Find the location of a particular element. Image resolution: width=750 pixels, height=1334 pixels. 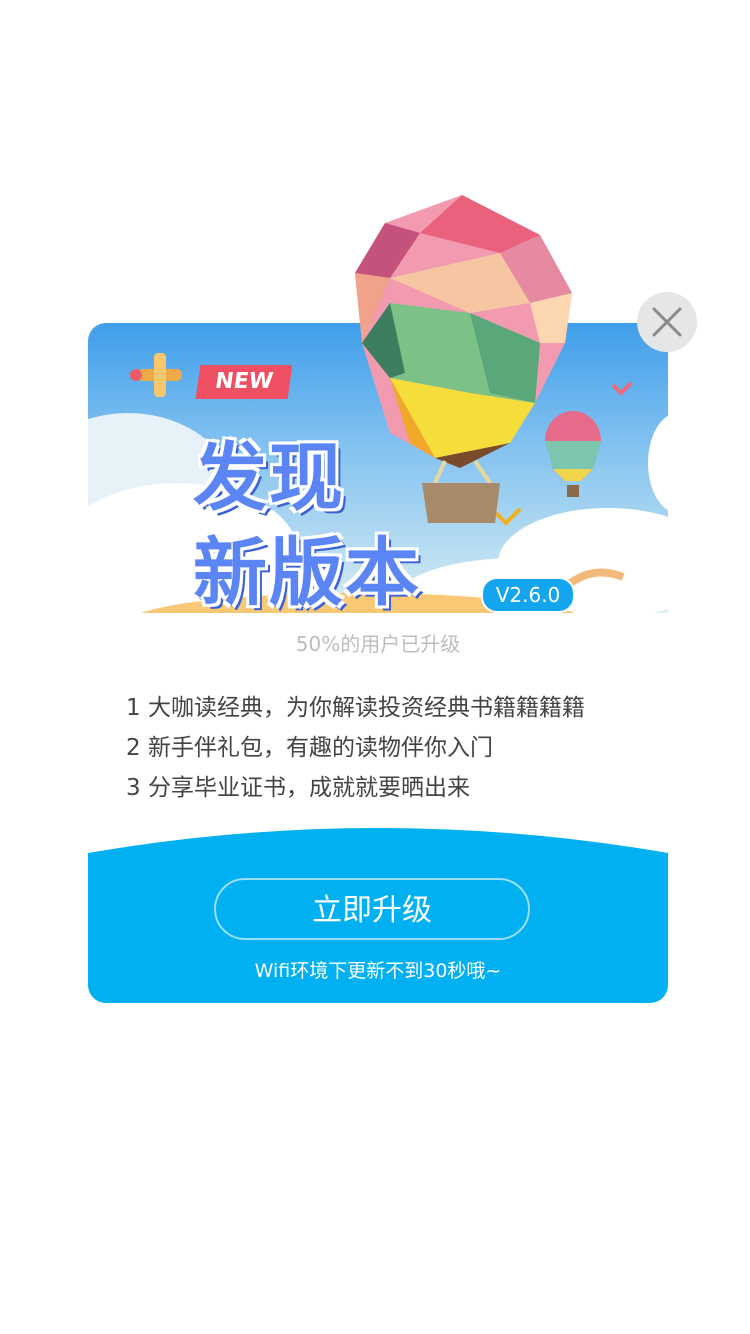

close-icon is located at coordinates (667, 322).